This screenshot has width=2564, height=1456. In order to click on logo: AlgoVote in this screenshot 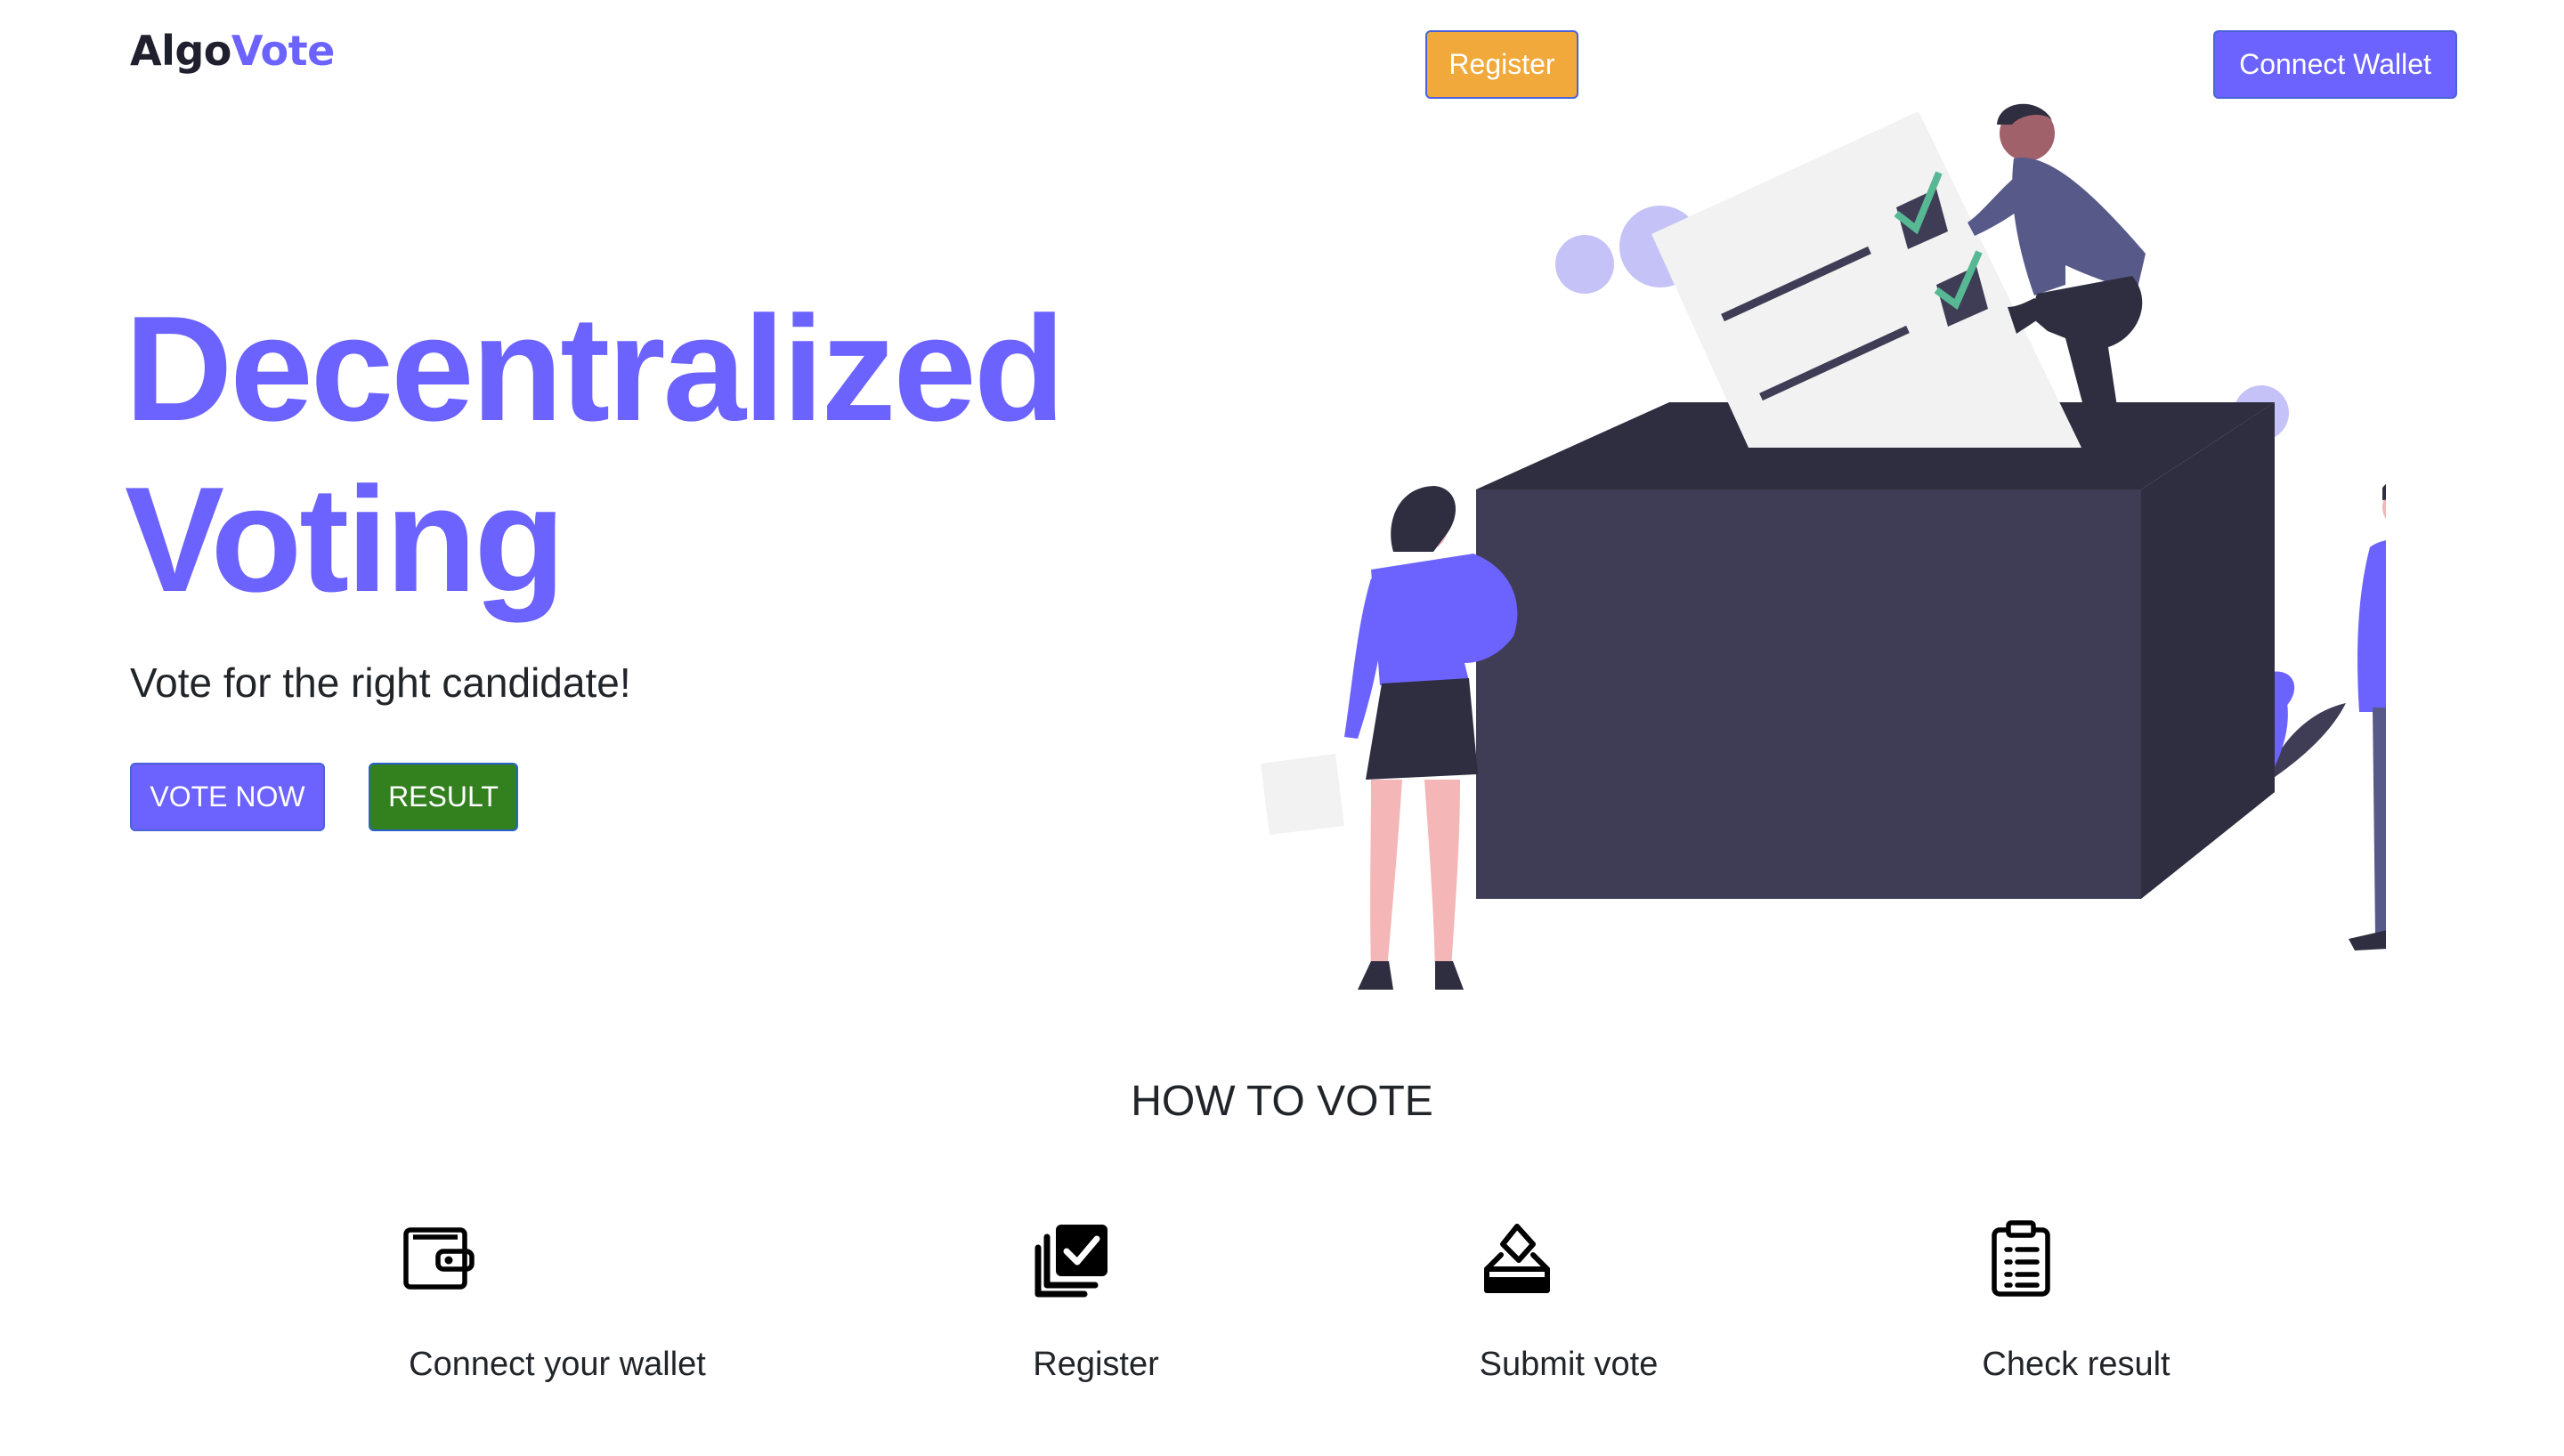, I will do `click(232, 51)`.